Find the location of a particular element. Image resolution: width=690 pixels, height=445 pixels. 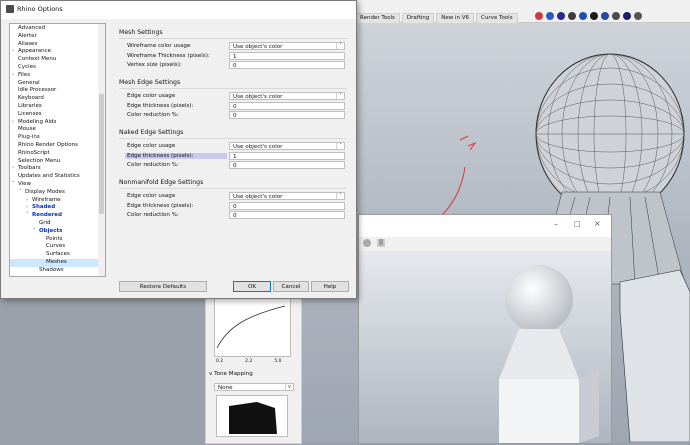

tree-item: › Toolbars is located at coordinates (26, 169).